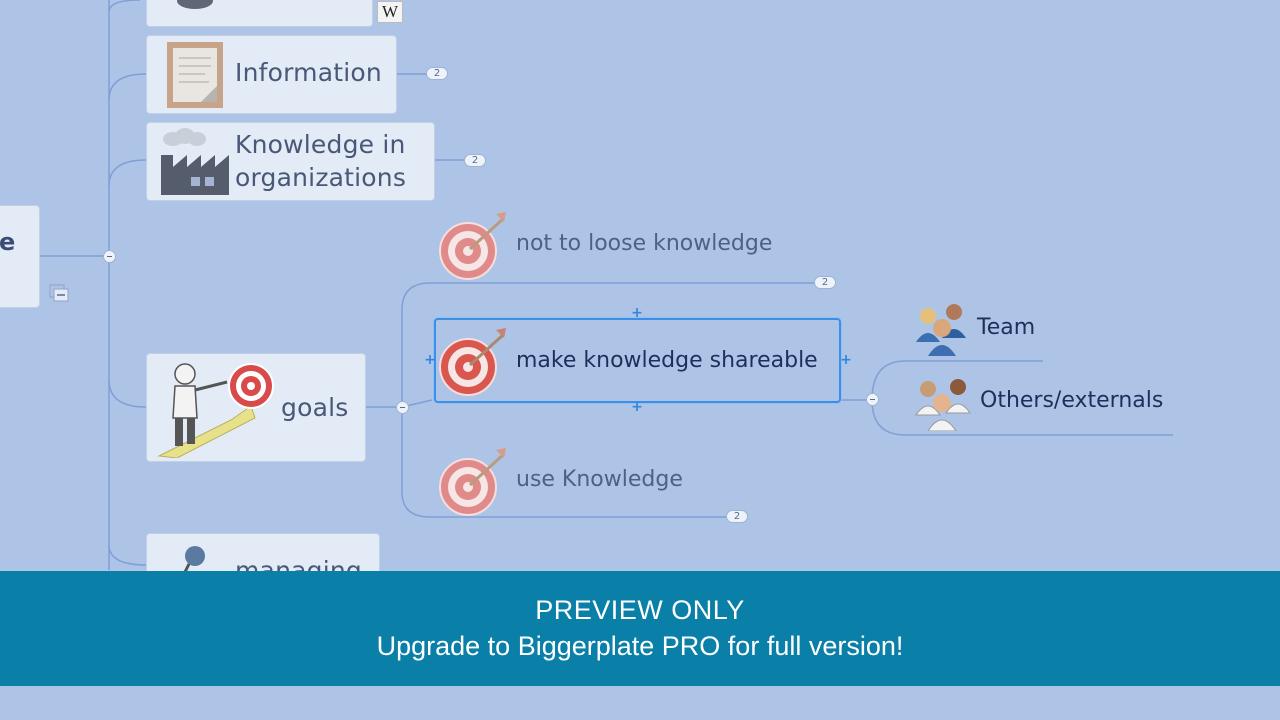 This screenshot has width=1280, height=720. What do you see at coordinates (640, 703) in the screenshot?
I see `canvas-bottom-strip` at bounding box center [640, 703].